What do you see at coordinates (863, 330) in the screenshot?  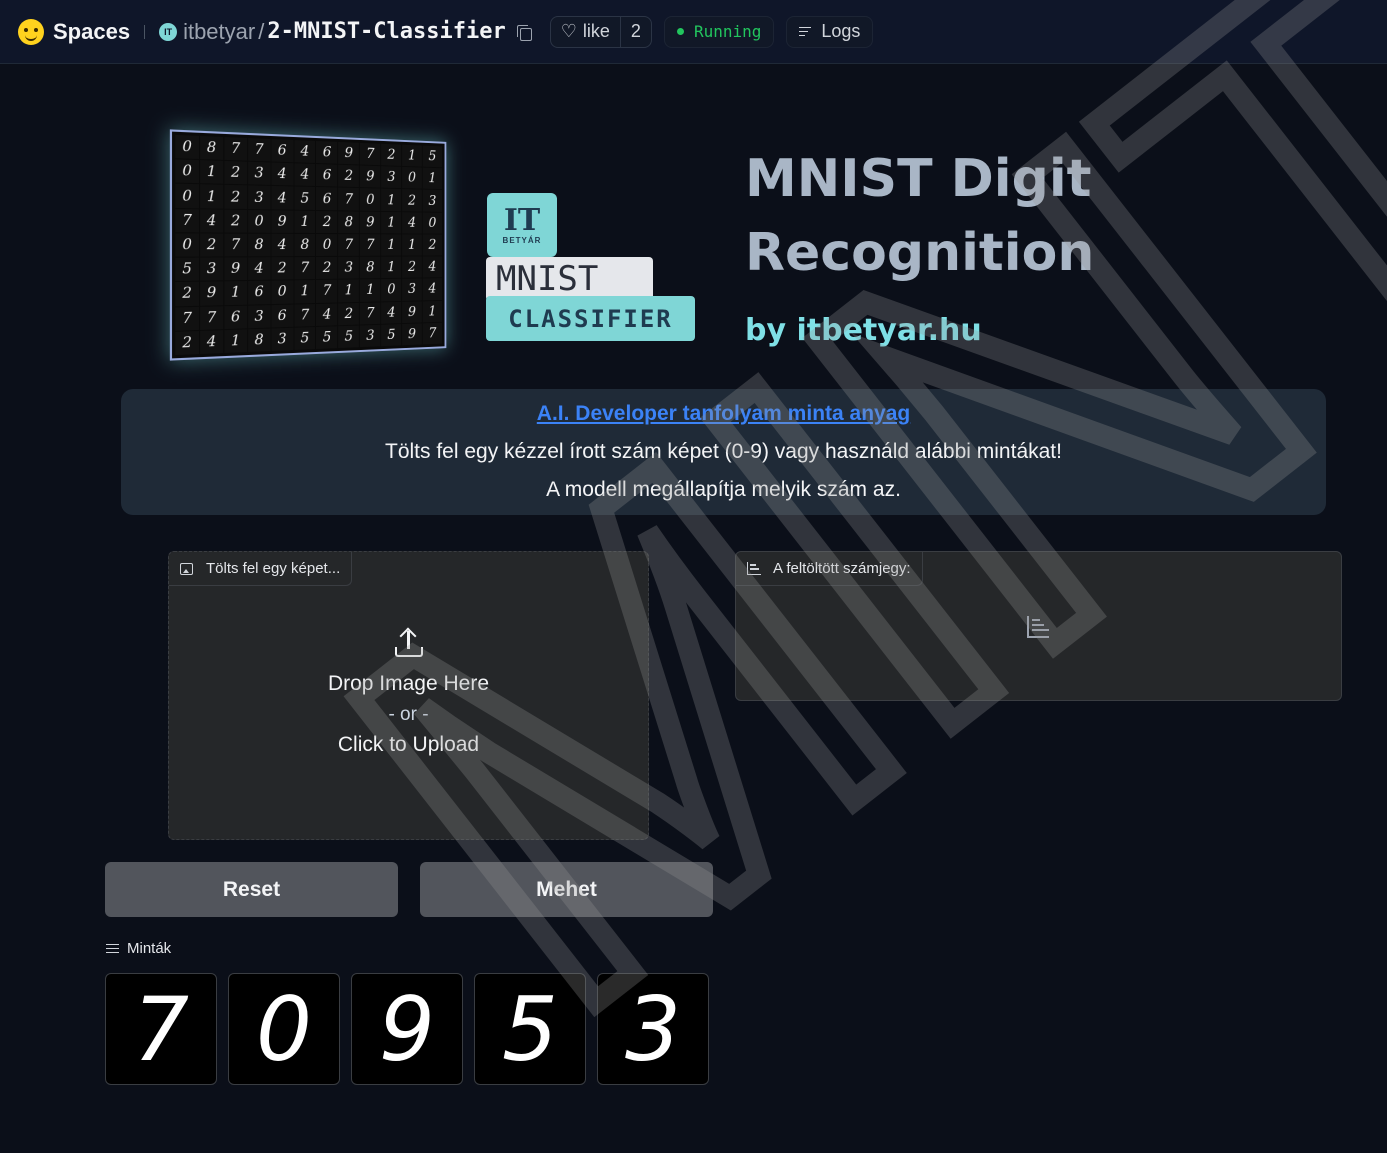 I see `page-byline: by itbetyar.hu` at bounding box center [863, 330].